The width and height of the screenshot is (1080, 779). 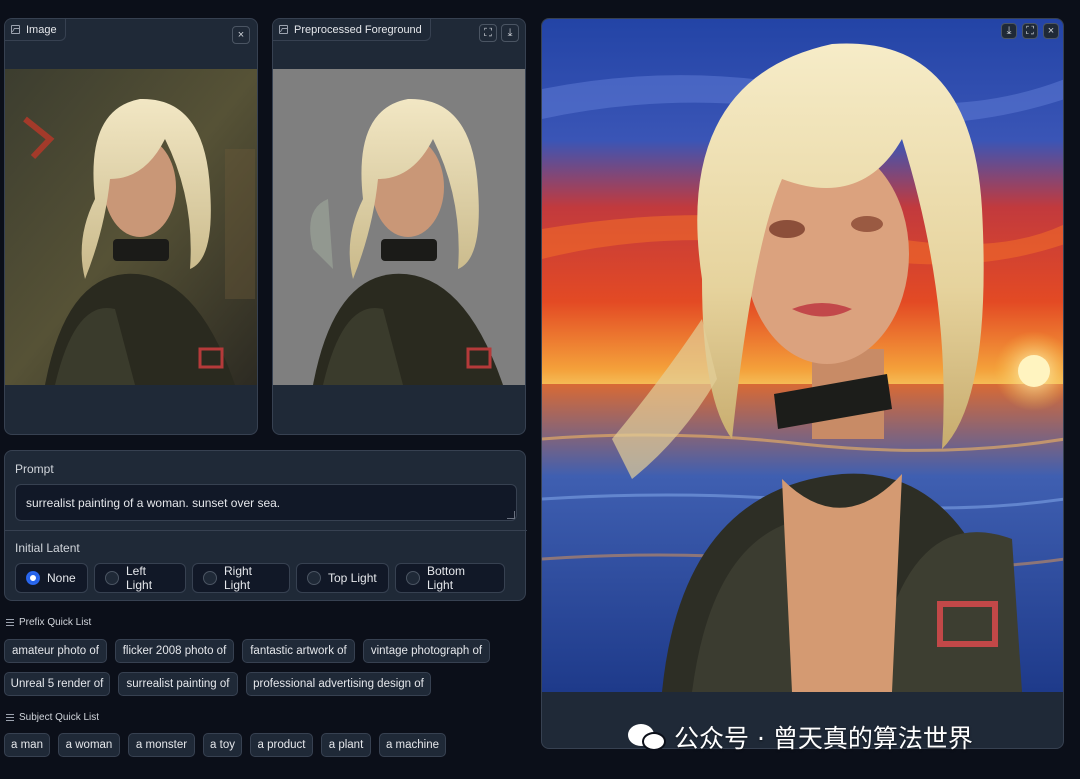 What do you see at coordinates (57, 684) in the screenshot?
I see `prefix-chip: Unreal 5 render of` at bounding box center [57, 684].